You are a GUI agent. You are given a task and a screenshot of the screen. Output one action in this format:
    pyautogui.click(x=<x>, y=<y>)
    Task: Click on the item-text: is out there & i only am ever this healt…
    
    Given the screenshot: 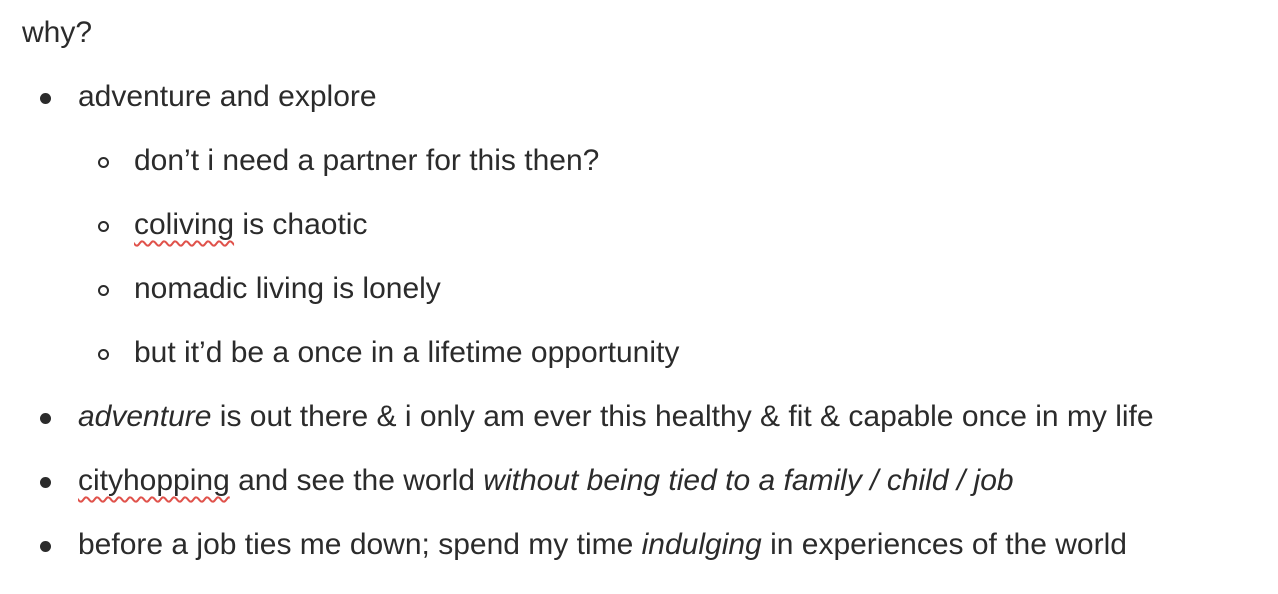 What is the action you would take?
    pyautogui.click(x=682, y=416)
    